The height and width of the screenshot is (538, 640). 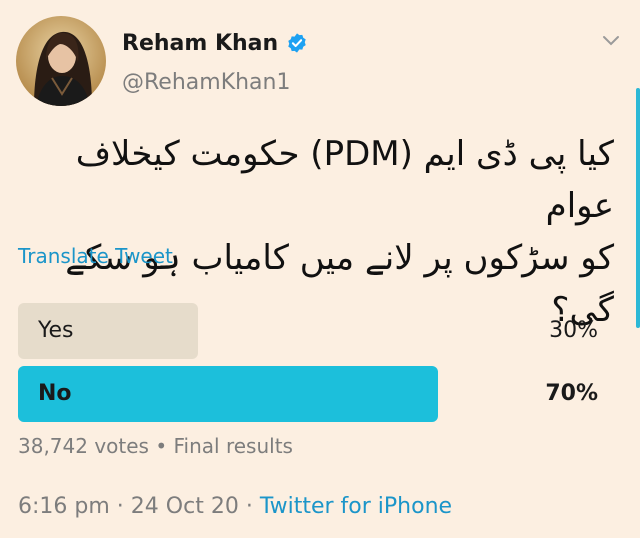 What do you see at coordinates (356, 506) in the screenshot?
I see `tweet-source-link: Twitter for iPhone` at bounding box center [356, 506].